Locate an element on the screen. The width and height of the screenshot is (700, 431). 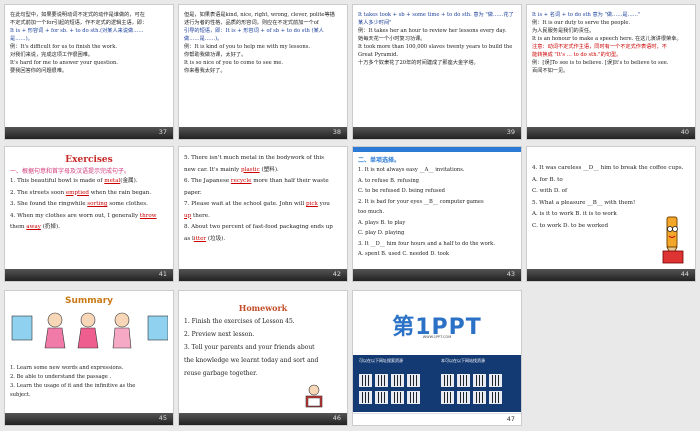
question-line: A. to refuse B. refusing is located at coordinates (388, 180).